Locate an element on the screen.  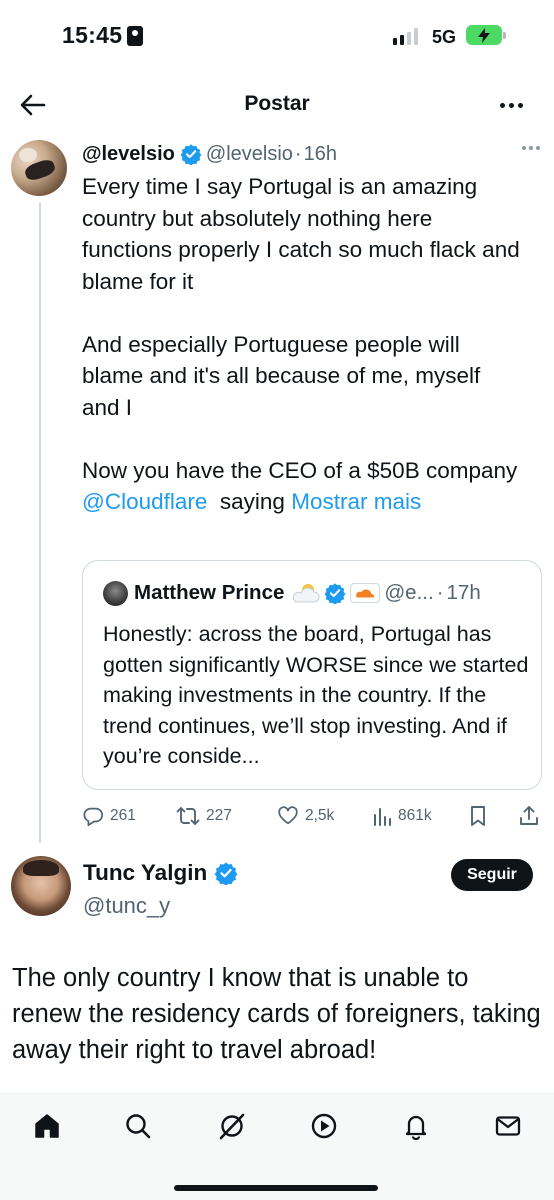
like-button: 2,5k is located at coordinates (305, 816).